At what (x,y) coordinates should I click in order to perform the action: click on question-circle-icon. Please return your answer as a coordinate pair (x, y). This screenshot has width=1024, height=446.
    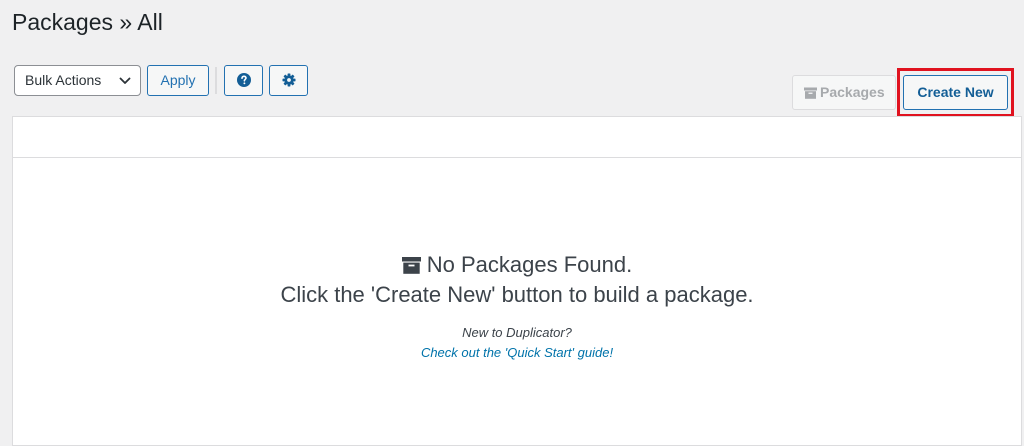
    Looking at the image, I should click on (244, 80).